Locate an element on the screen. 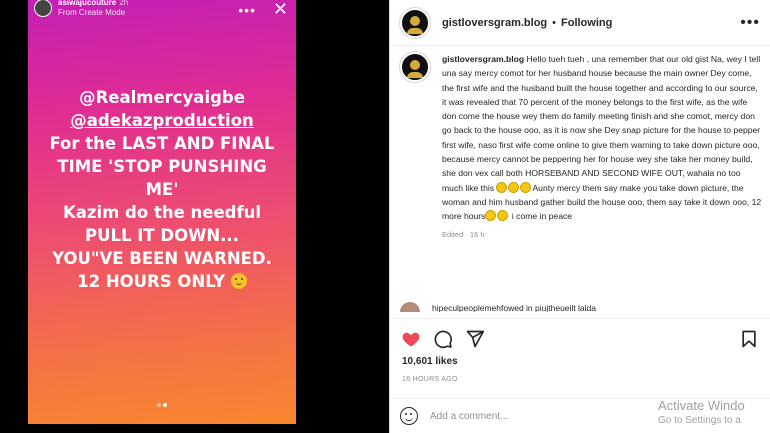 This screenshot has width=770, height=433. share-button is located at coordinates (475, 339).